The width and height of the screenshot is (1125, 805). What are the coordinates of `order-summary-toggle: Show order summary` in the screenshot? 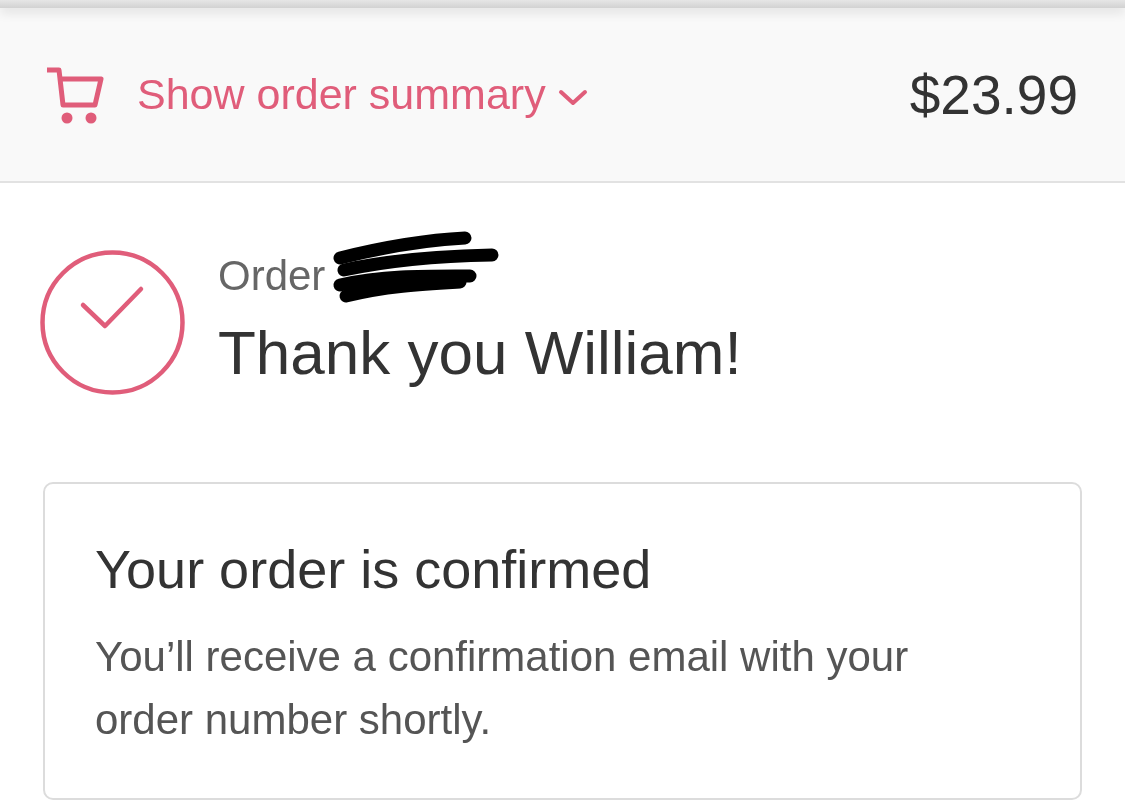 It's located at (316, 94).